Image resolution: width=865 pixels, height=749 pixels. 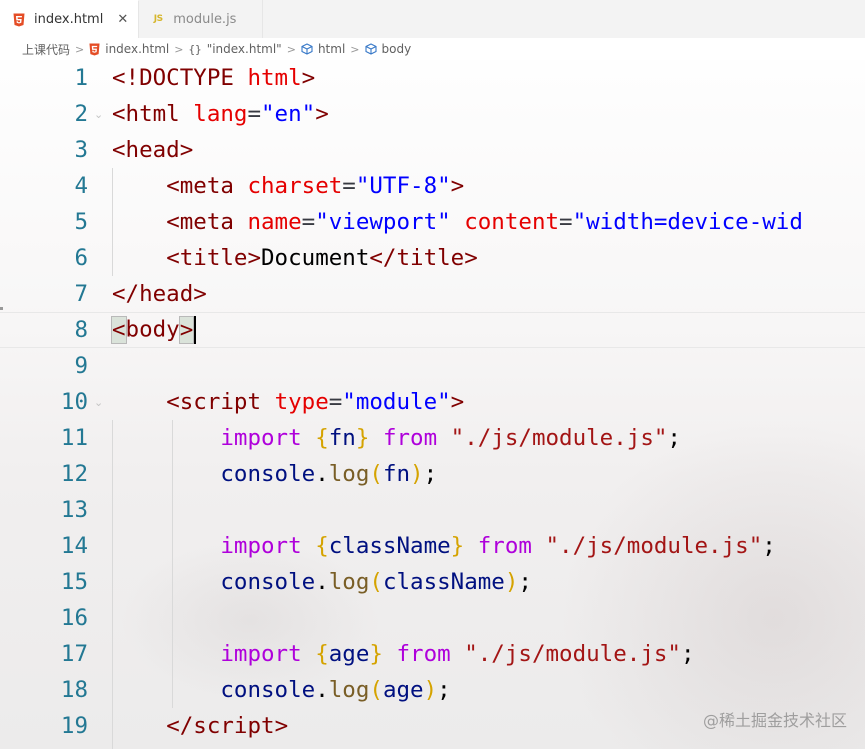 What do you see at coordinates (74, 690) in the screenshot?
I see `line-number: 18` at bounding box center [74, 690].